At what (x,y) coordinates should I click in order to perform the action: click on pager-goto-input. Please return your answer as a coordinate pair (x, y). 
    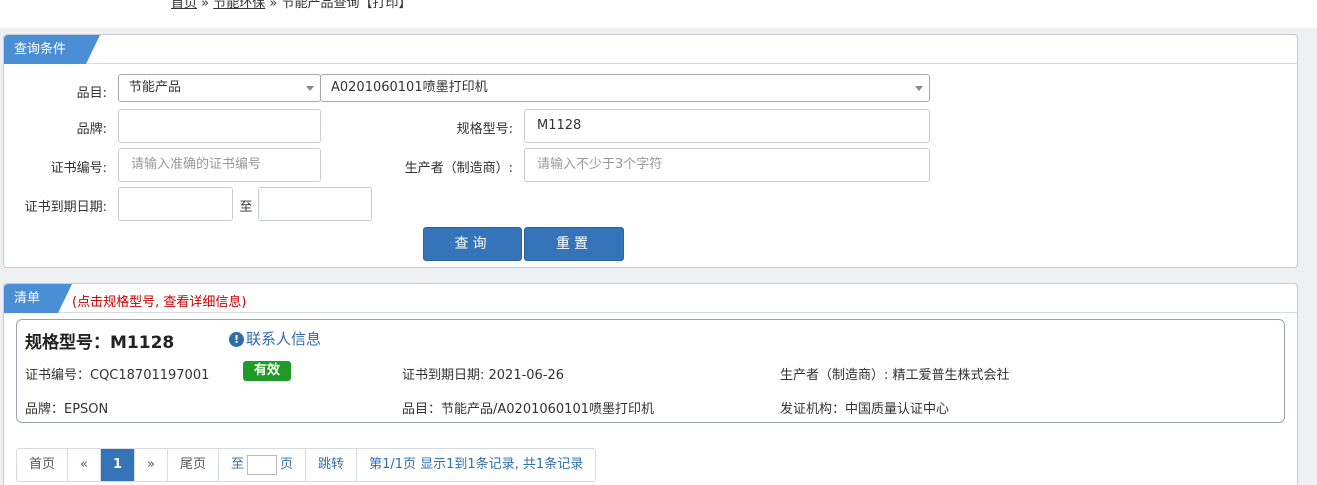
    Looking at the image, I should click on (262, 464).